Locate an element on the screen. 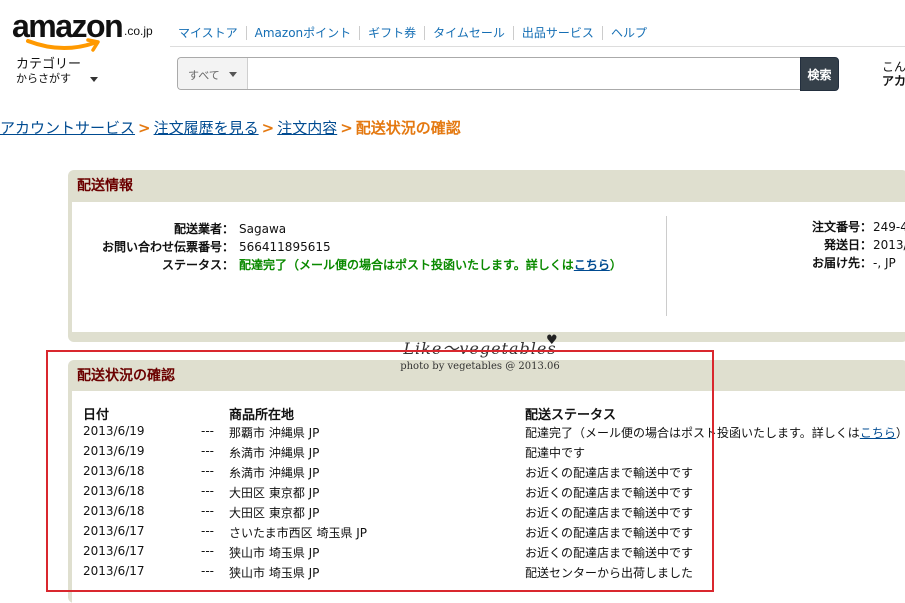  status-text: 配達完了（メール便の場合はポスト投函いたします。詳しくは is located at coordinates (406, 265).